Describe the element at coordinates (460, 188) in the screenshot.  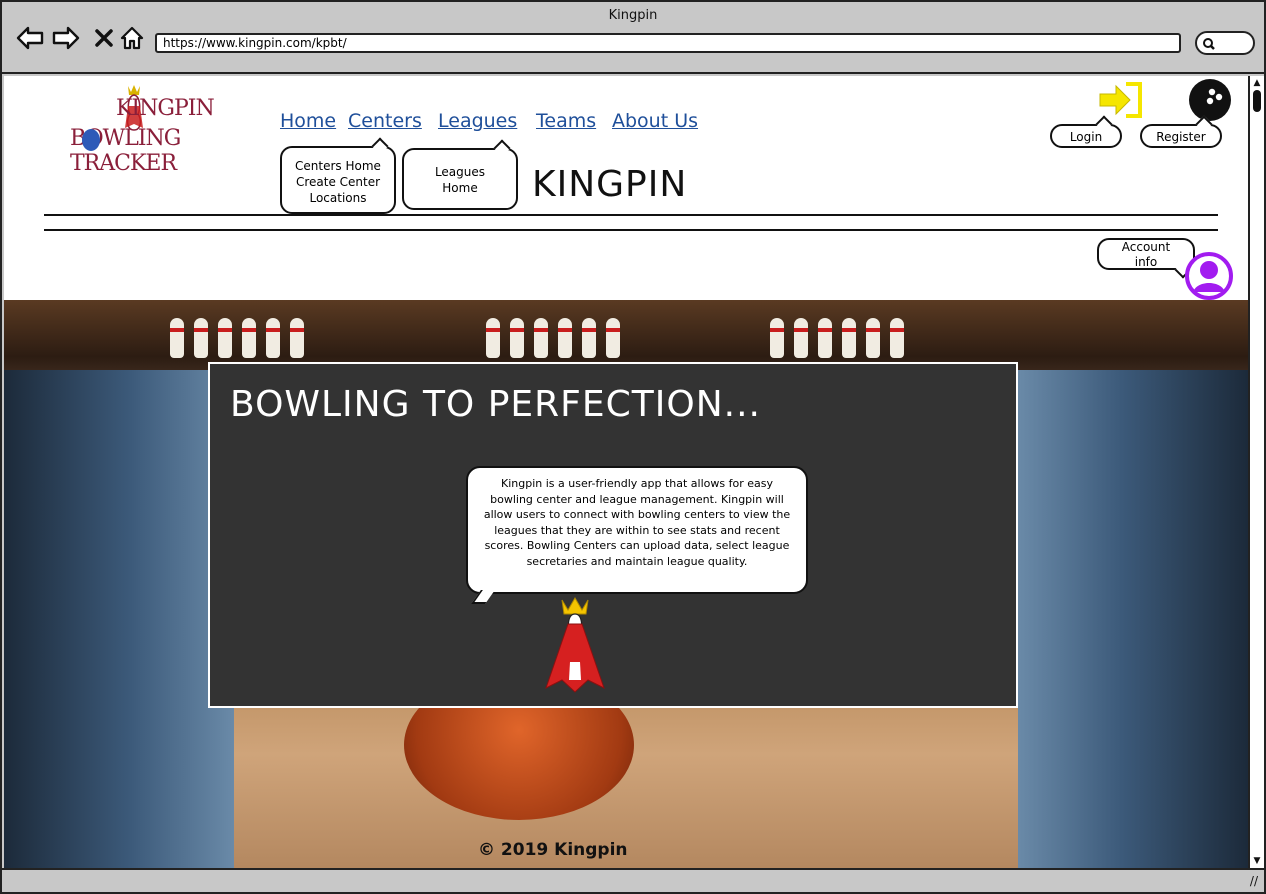
I see `menu-item-leagues-home: Home` at that location.